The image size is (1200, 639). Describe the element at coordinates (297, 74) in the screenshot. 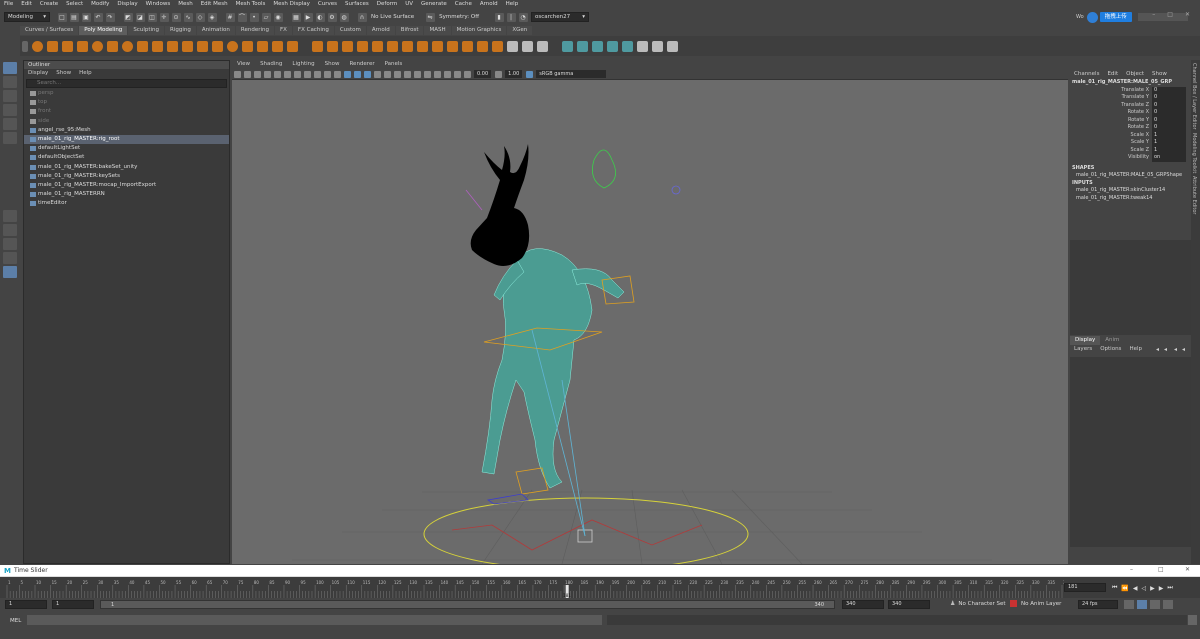

I see `resolution-gate-icon` at that location.